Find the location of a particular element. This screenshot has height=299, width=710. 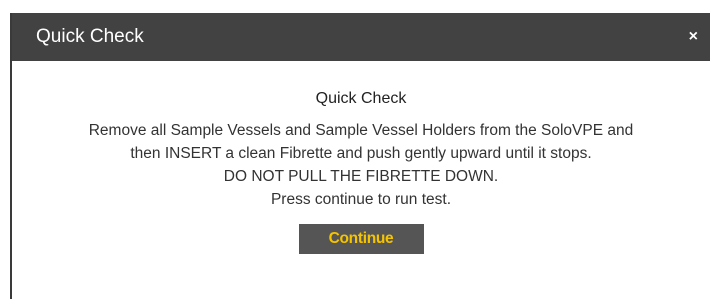

dialog-heading: Quick Check is located at coordinates (361, 98).